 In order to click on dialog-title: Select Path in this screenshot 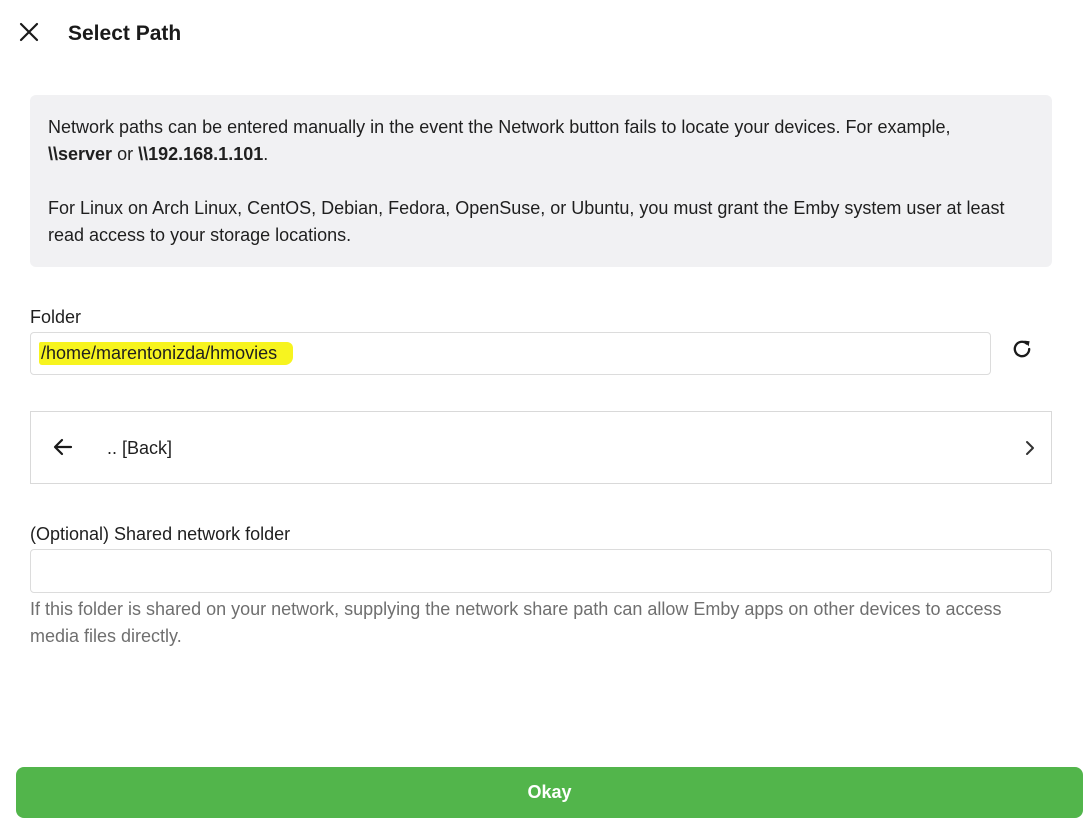, I will do `click(125, 33)`.